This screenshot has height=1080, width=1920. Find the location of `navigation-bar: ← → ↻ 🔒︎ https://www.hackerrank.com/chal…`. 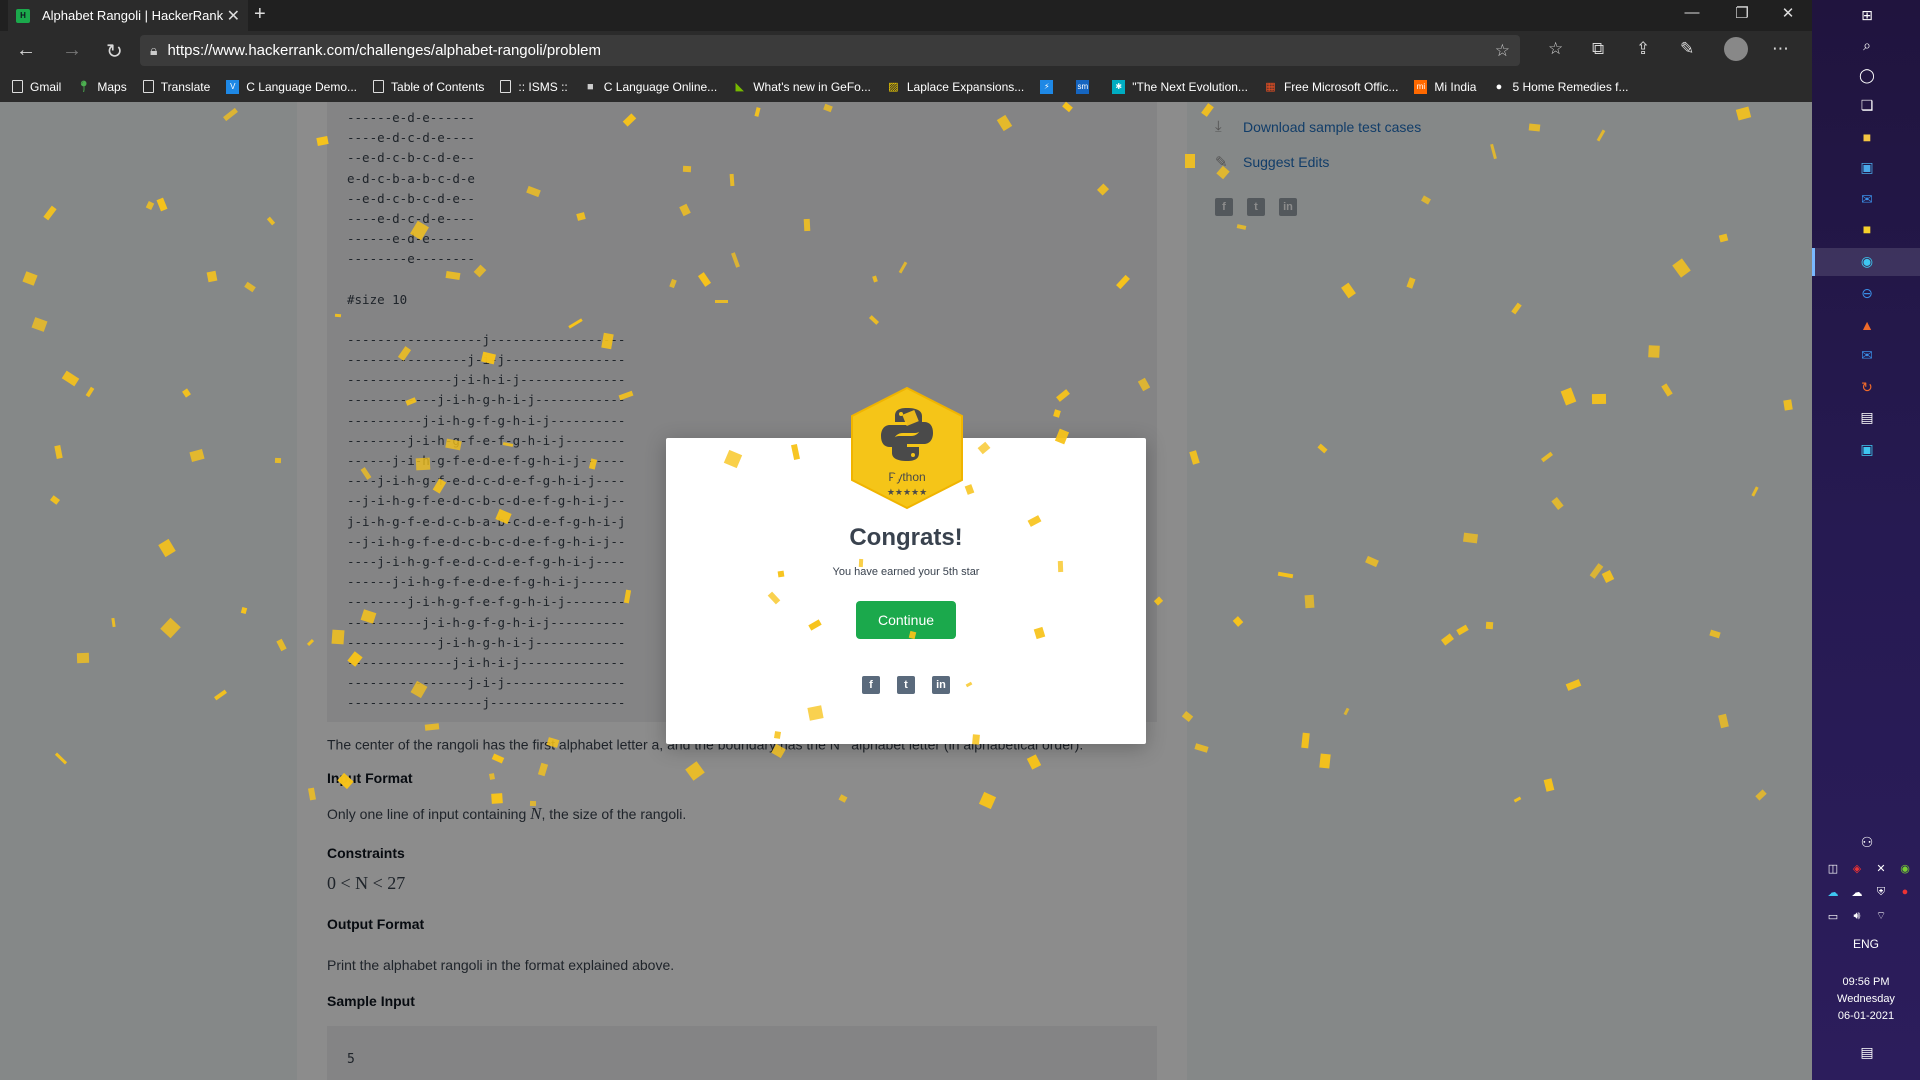

navigation-bar: ← → ↻ 🔒︎ https://www.hackerrank.com/chal… is located at coordinates (906, 51).